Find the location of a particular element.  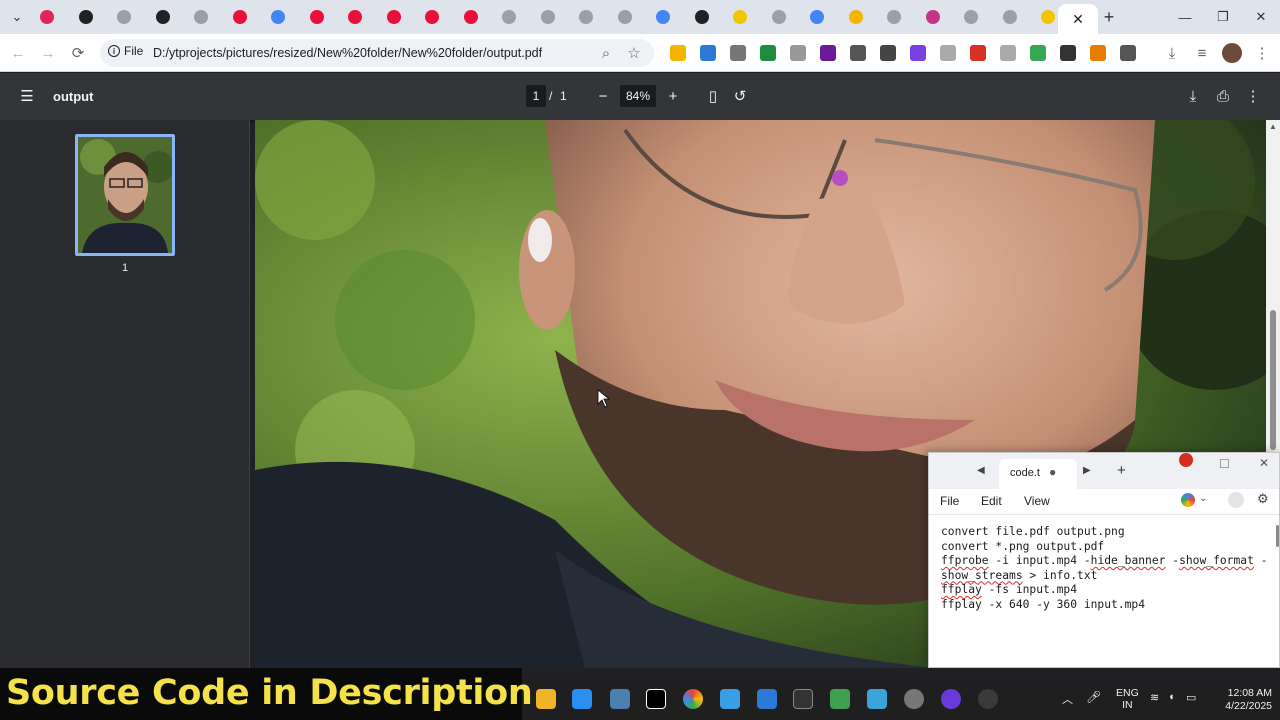

profile-avatar is located at coordinates (1232, 53).